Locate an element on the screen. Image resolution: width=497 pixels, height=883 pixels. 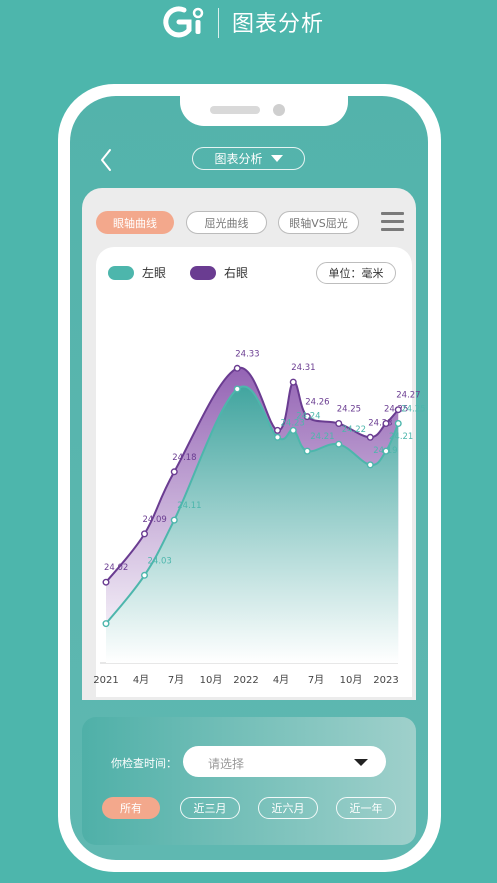
legend-swatch-left is located at coordinates (121, 272).